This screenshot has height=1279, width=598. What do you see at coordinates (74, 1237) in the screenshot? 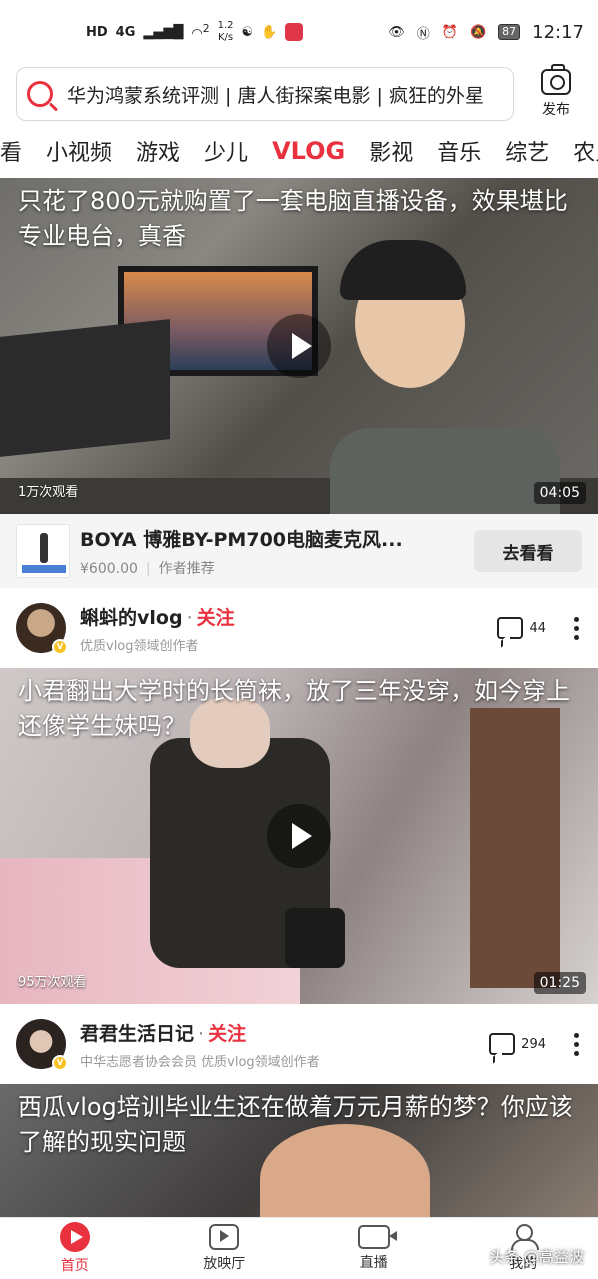
I see `home-play-icon` at bounding box center [74, 1237].